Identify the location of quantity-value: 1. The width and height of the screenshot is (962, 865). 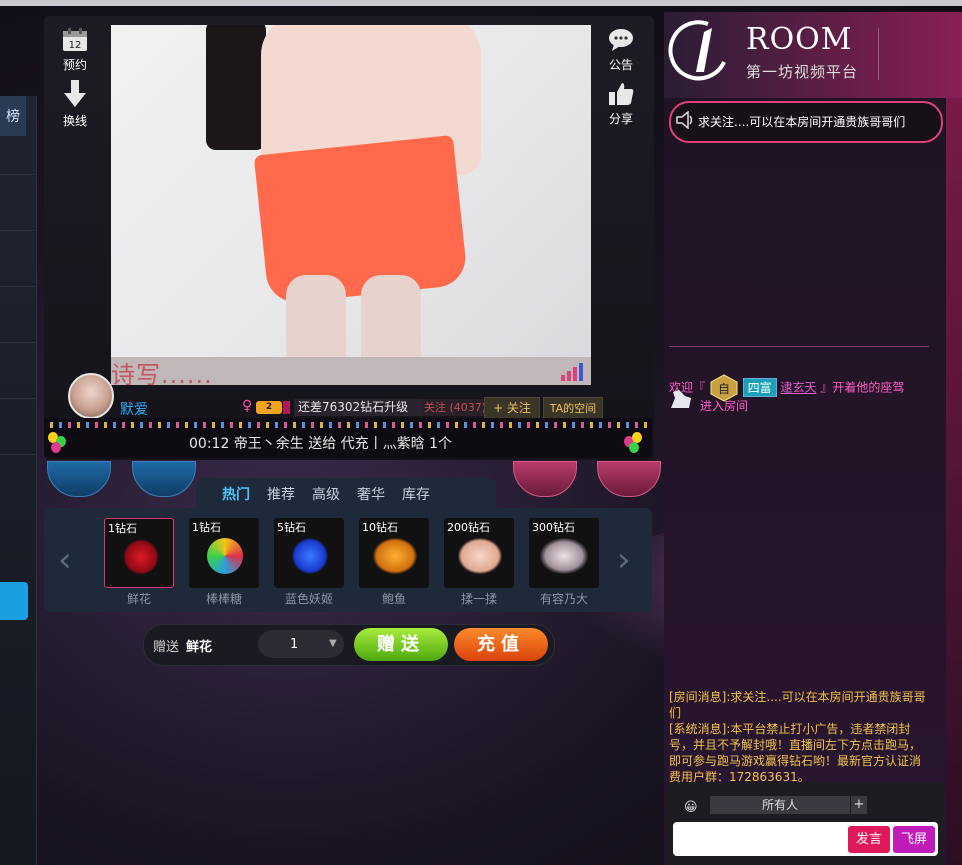
(294, 644).